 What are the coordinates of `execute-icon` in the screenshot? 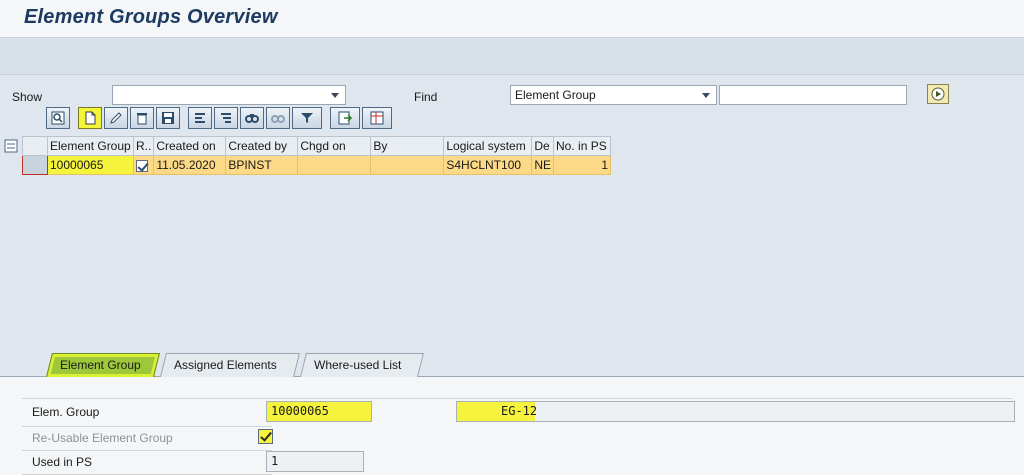 It's located at (938, 94).